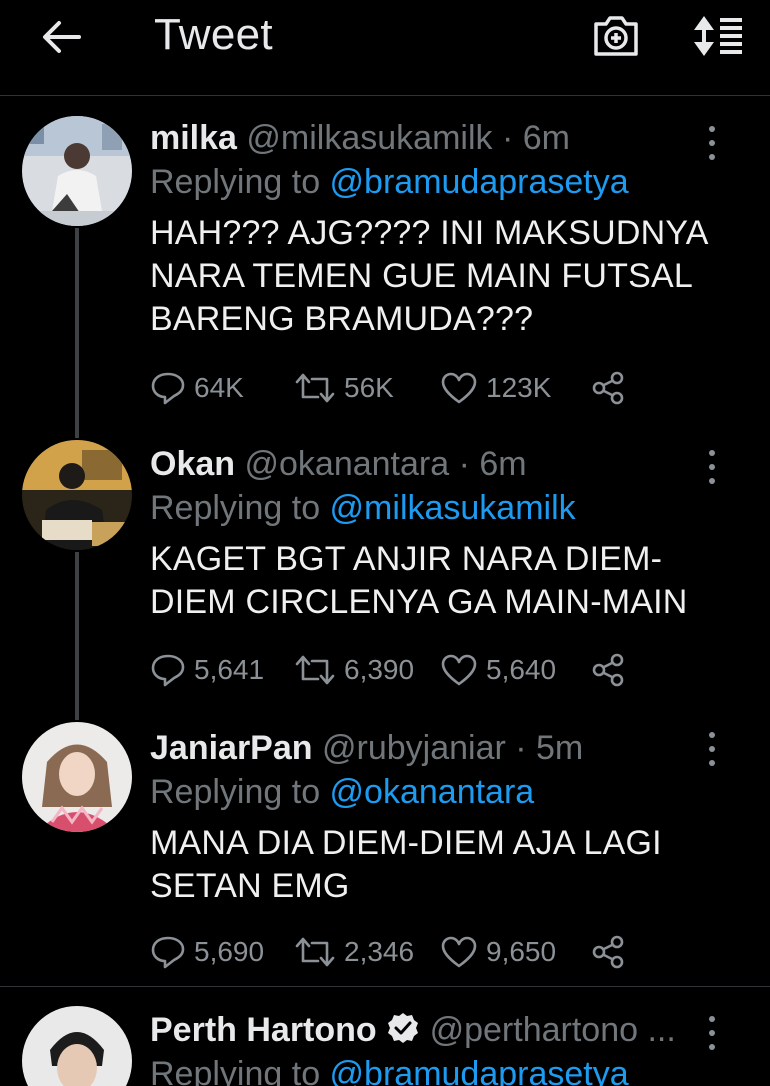 The width and height of the screenshot is (770, 1086). Describe the element at coordinates (386, 464) in the screenshot. I see `author-handle: @okanantara · 6m` at that location.